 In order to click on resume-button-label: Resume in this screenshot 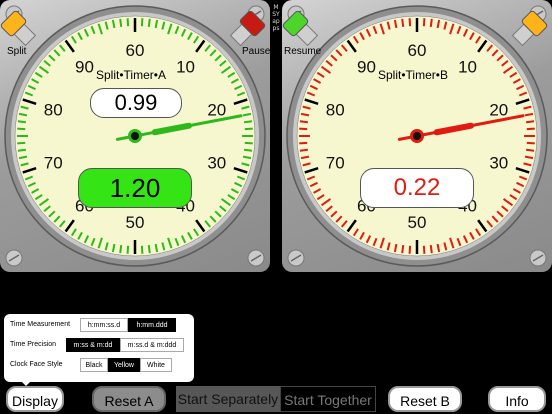, I will do `click(303, 51)`.